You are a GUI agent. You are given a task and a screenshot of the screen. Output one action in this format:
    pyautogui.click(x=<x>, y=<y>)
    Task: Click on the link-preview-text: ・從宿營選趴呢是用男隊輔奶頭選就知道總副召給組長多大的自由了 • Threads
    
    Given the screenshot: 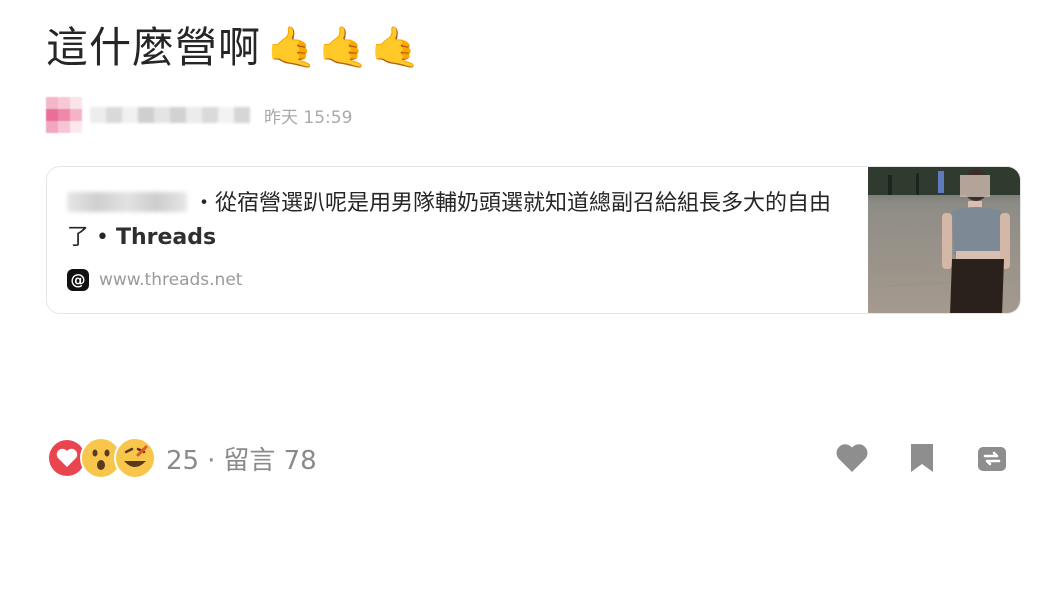 What is the action you would take?
    pyautogui.click(x=457, y=221)
    